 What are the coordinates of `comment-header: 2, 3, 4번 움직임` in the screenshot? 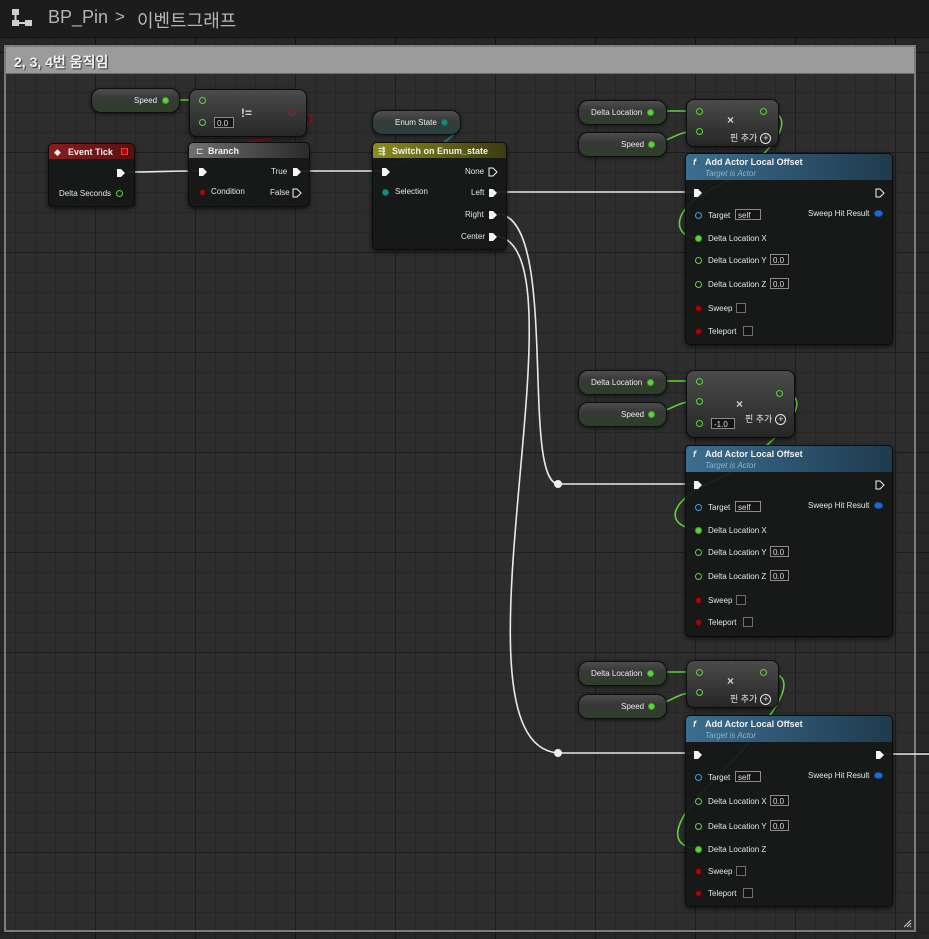 It's located at (460, 60).